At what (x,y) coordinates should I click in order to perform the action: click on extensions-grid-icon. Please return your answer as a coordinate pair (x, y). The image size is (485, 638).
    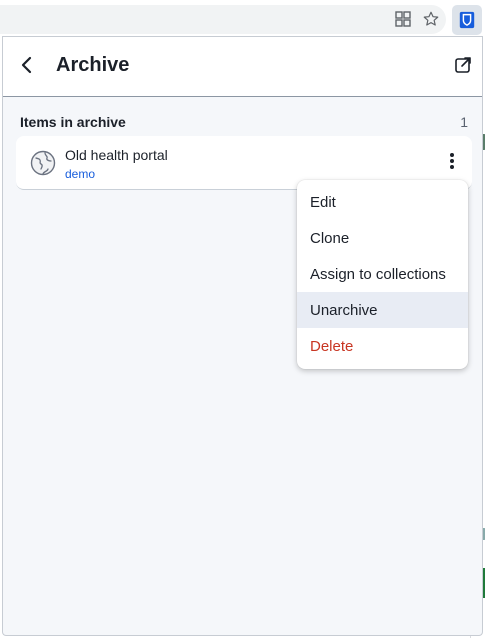
    Looking at the image, I should click on (403, 19).